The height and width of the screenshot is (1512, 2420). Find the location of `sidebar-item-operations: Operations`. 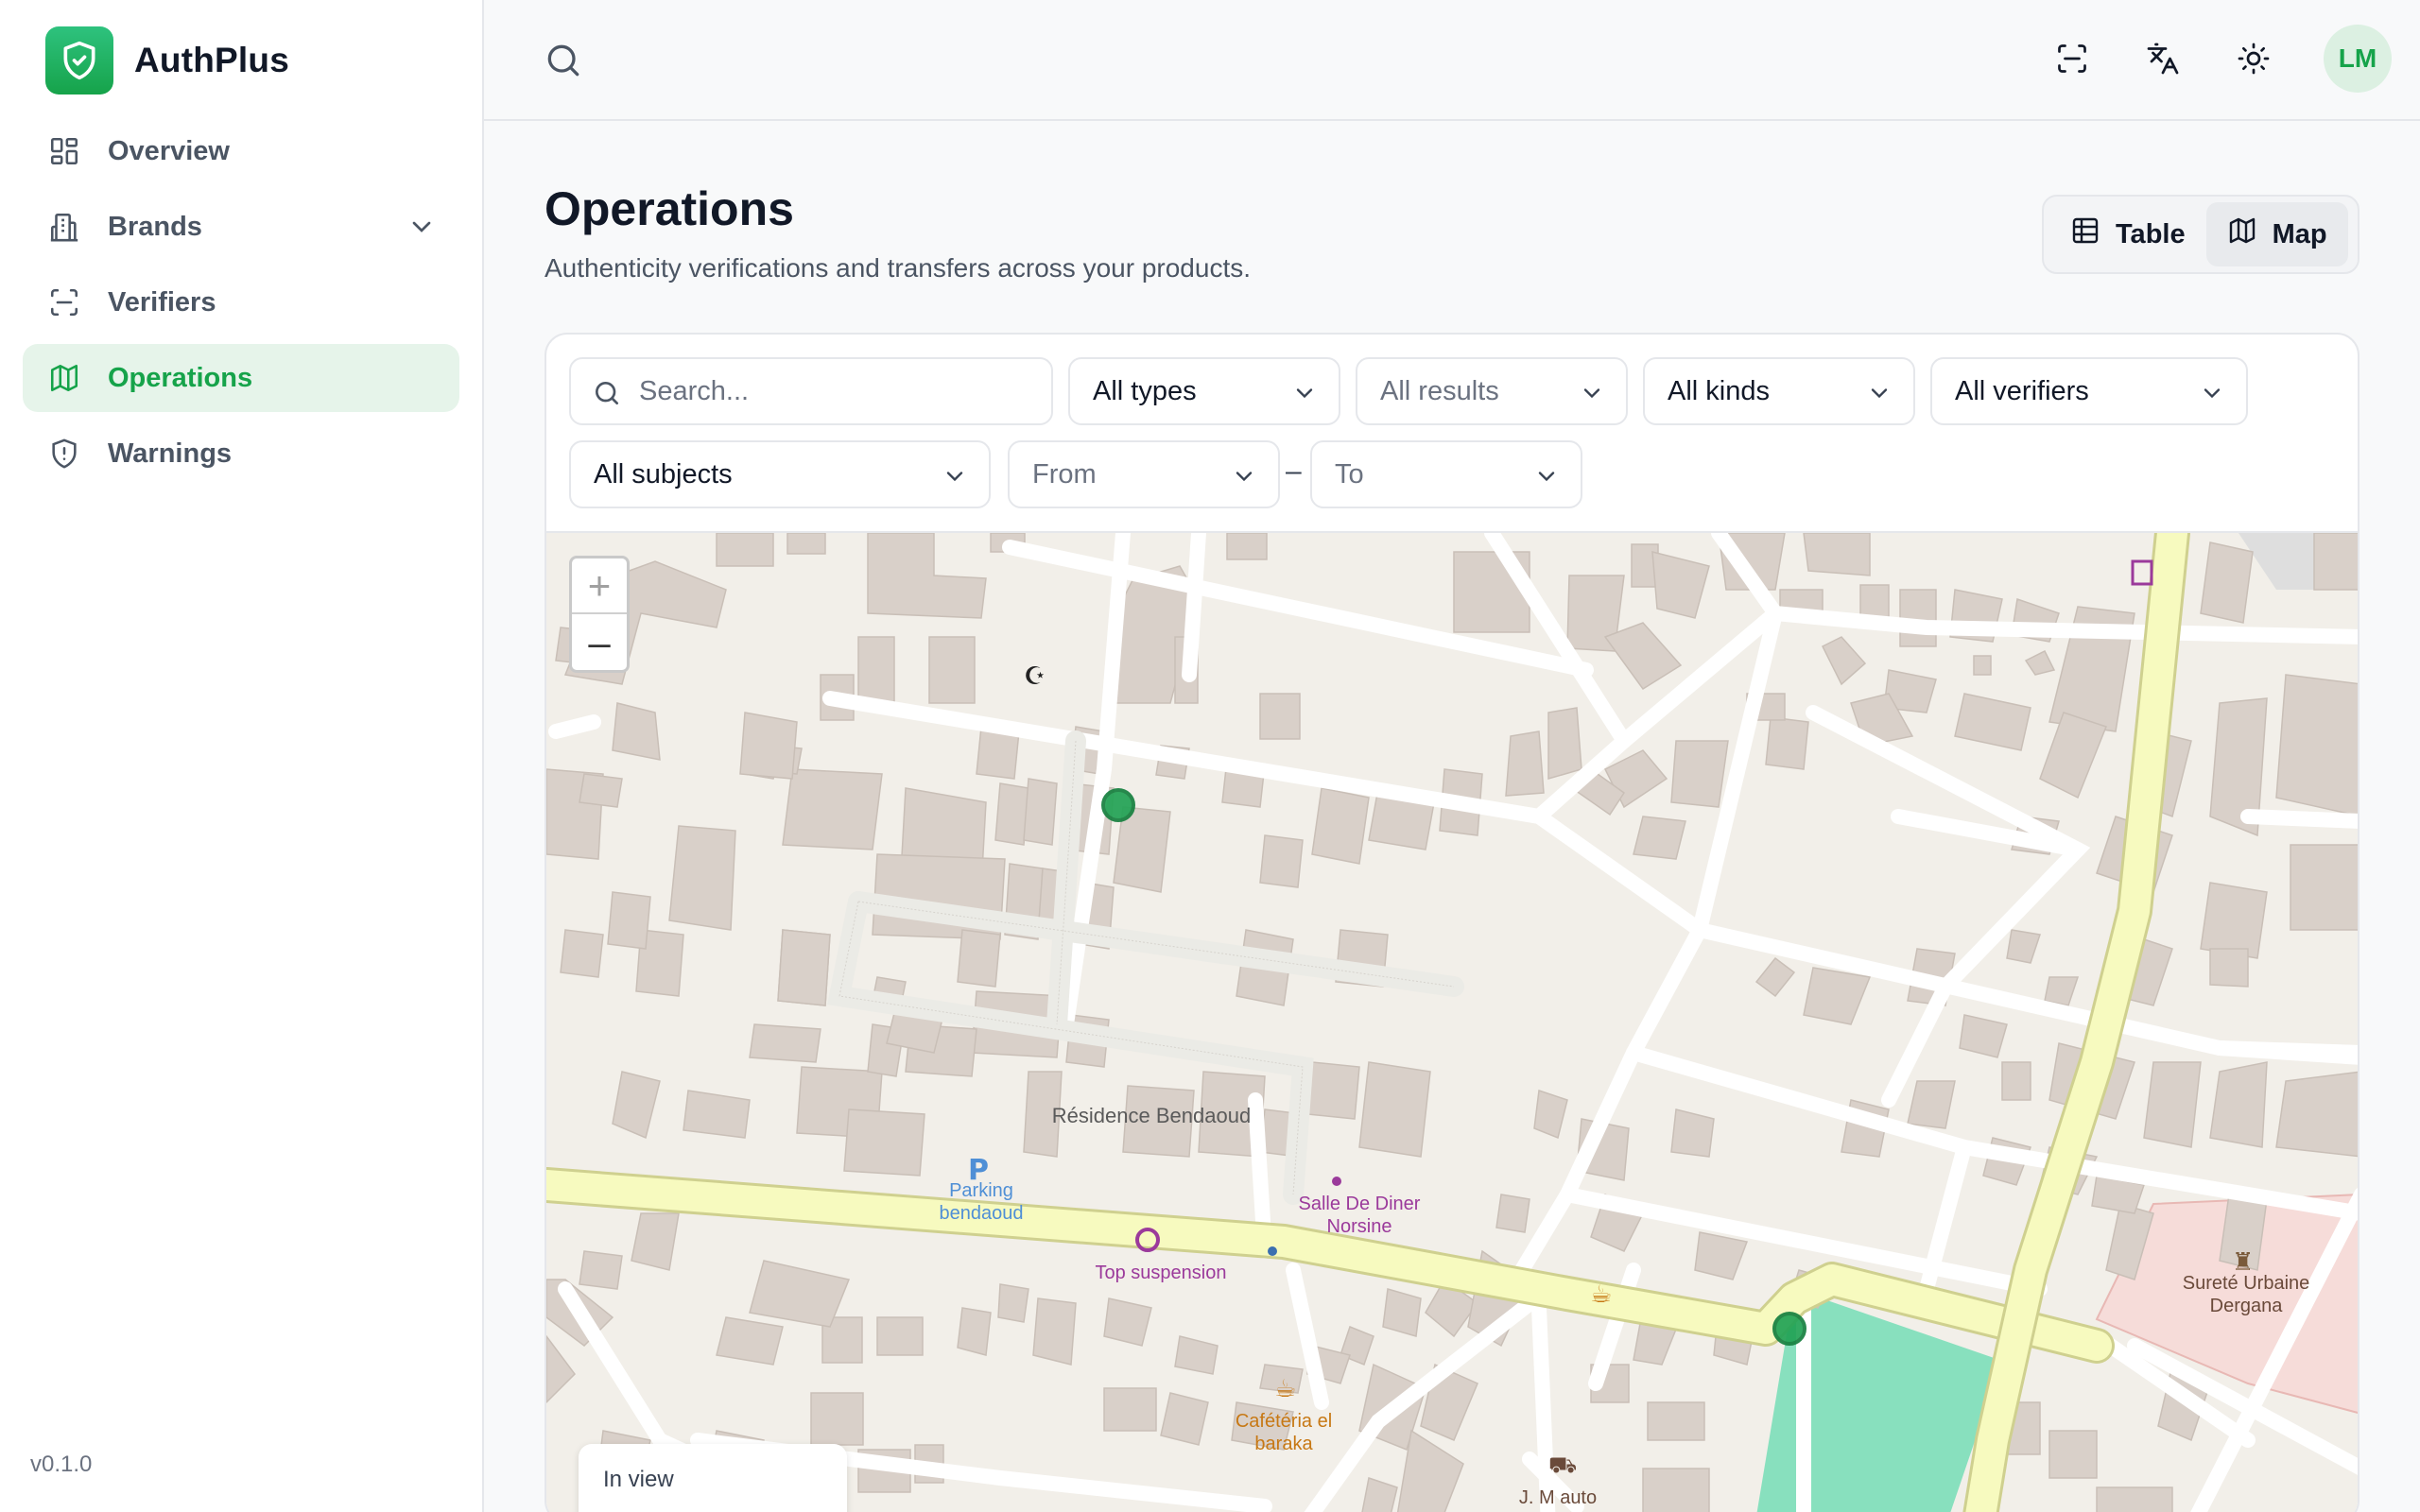

sidebar-item-operations: Operations is located at coordinates (241, 378).